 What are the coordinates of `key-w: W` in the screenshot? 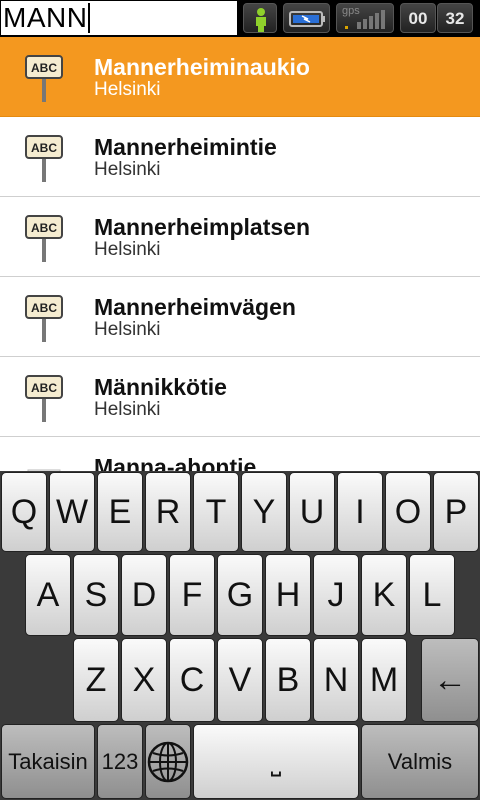 It's located at (72, 512).